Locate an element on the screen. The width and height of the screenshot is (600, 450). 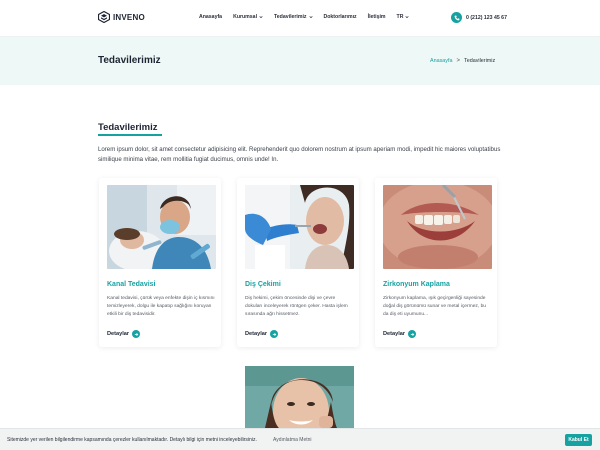
logo-icon is located at coordinates (104, 17).